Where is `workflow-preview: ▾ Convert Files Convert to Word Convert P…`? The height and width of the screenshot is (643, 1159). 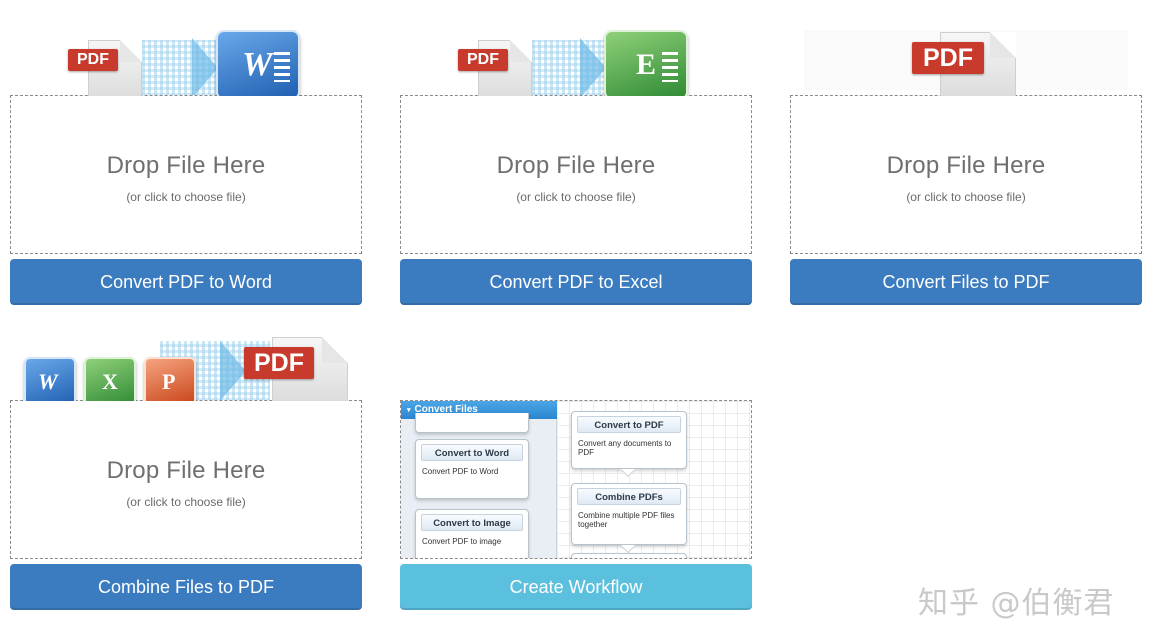 workflow-preview: ▾ Convert Files Convert to Word Convert P… is located at coordinates (576, 479).